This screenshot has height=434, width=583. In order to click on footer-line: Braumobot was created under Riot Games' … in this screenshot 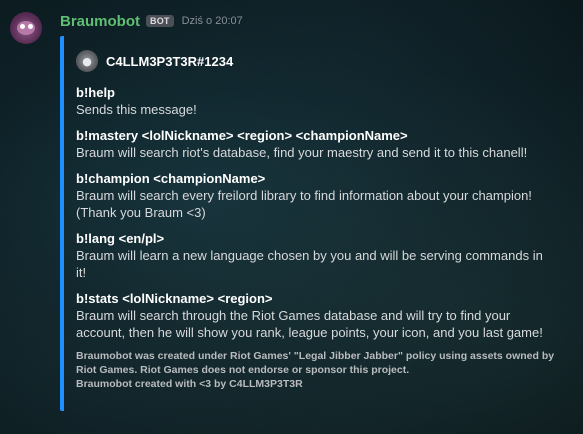, I will do `click(315, 356)`.